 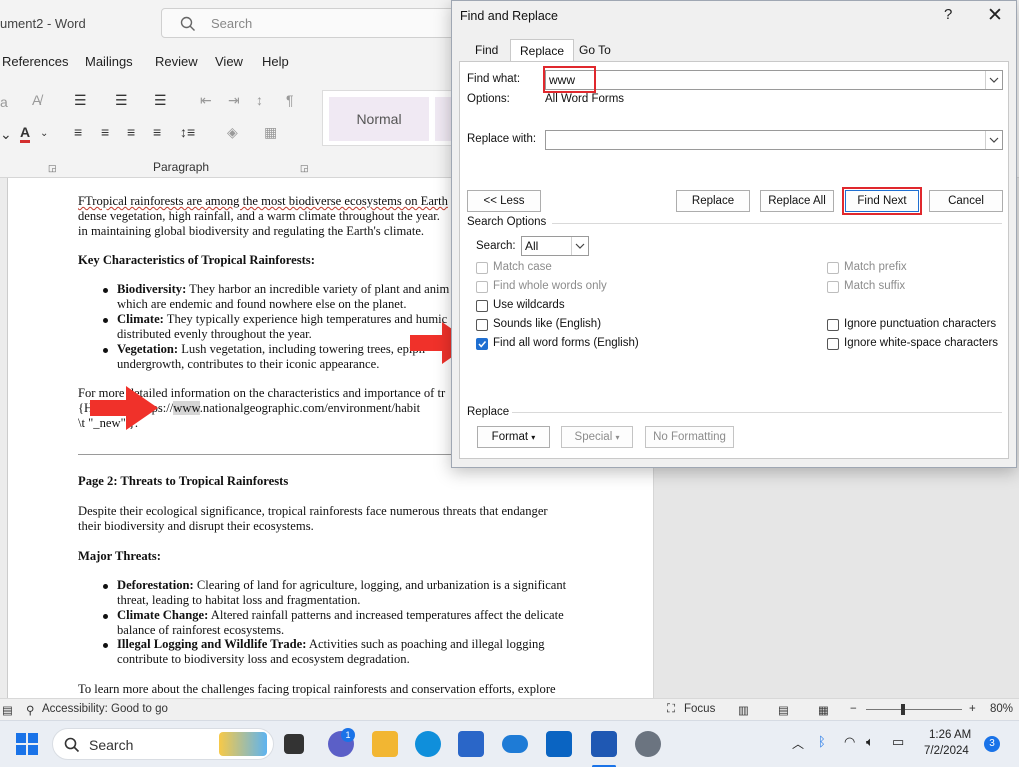 What do you see at coordinates (833, 325) in the screenshot?
I see `ignore-punctuation-checkbox` at bounding box center [833, 325].